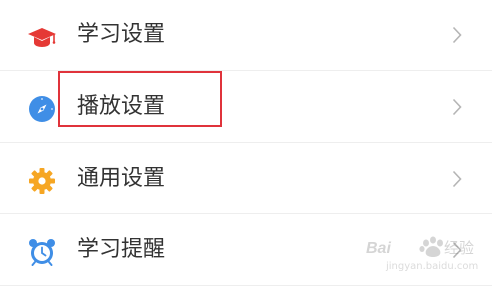  What do you see at coordinates (42, 37) in the screenshot?
I see `graduation-cap-icon` at bounding box center [42, 37].